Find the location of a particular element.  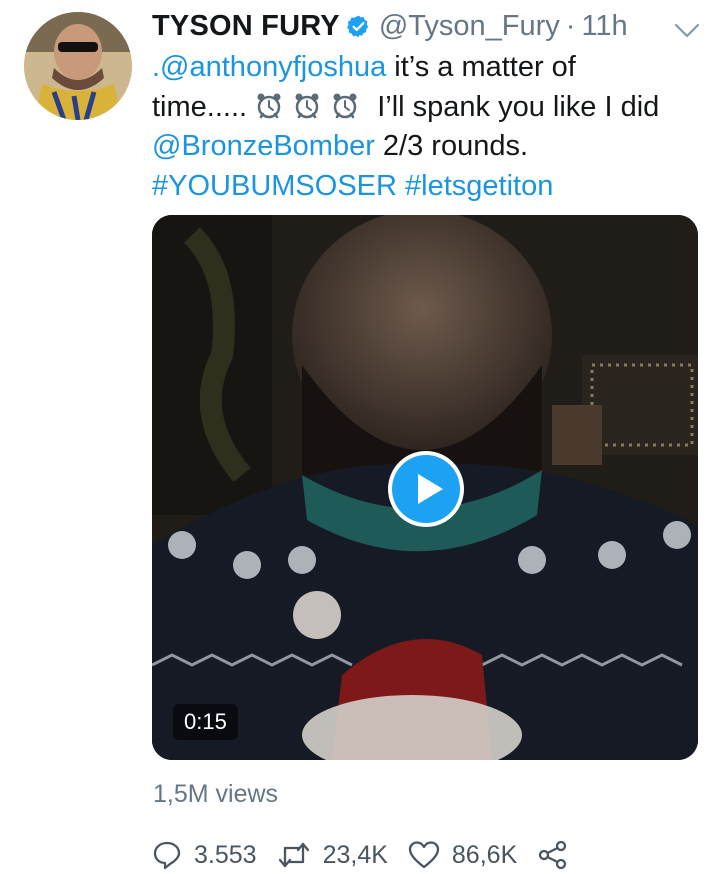

author-handle: @Tyson_Fury is located at coordinates (469, 26).